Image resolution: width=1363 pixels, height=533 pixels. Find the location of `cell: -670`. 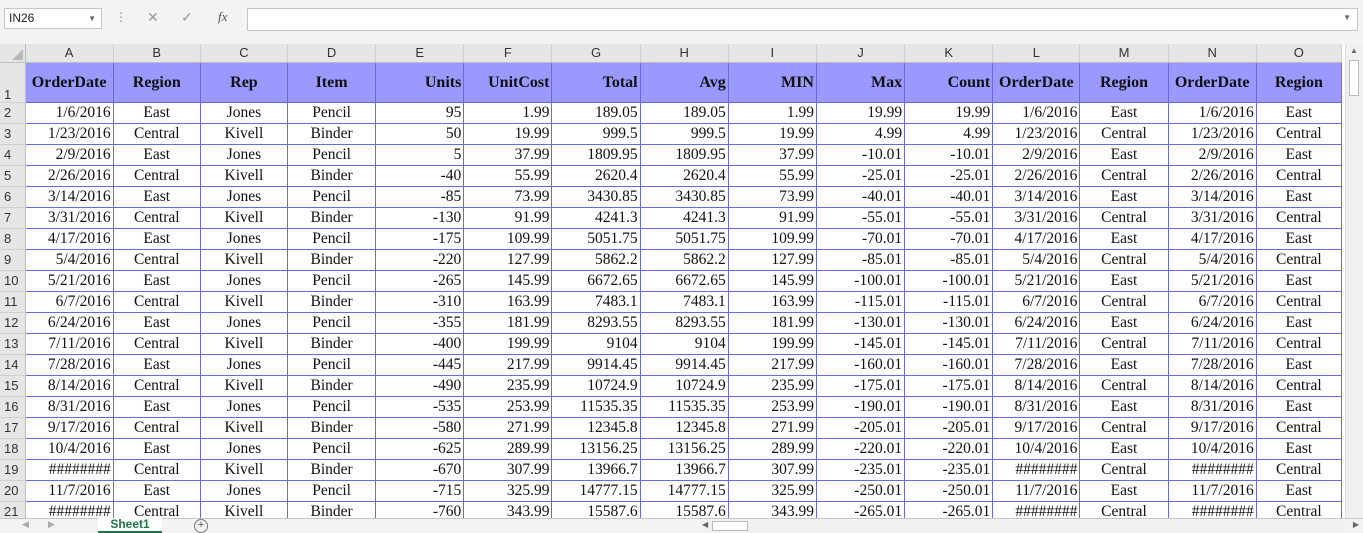

cell: -670 is located at coordinates (420, 470).